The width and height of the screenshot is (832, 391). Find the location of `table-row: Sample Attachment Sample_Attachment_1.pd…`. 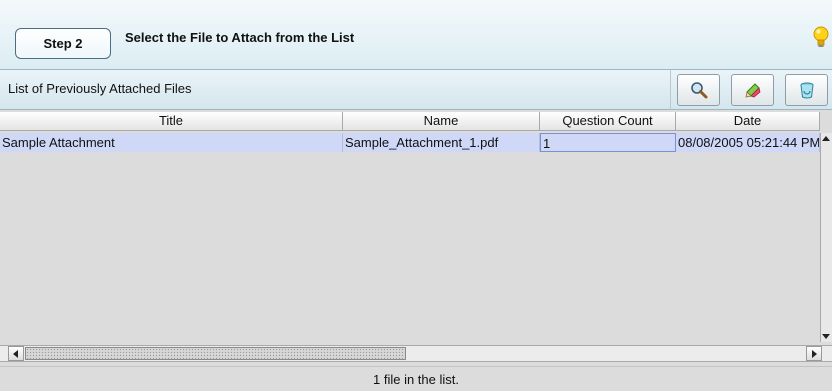

table-row: Sample Attachment Sample_Attachment_1.pd… is located at coordinates (410, 142).